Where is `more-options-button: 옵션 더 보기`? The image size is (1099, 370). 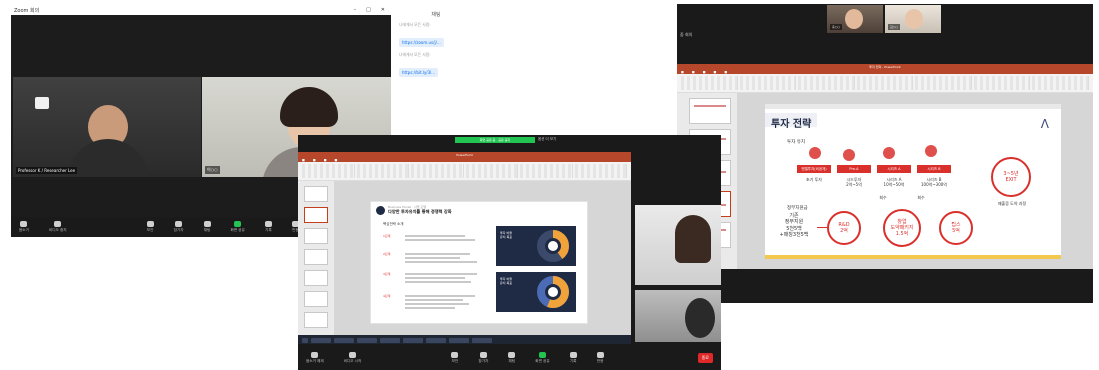 more-options-button: 옵션 더 보기 is located at coordinates (547, 139).